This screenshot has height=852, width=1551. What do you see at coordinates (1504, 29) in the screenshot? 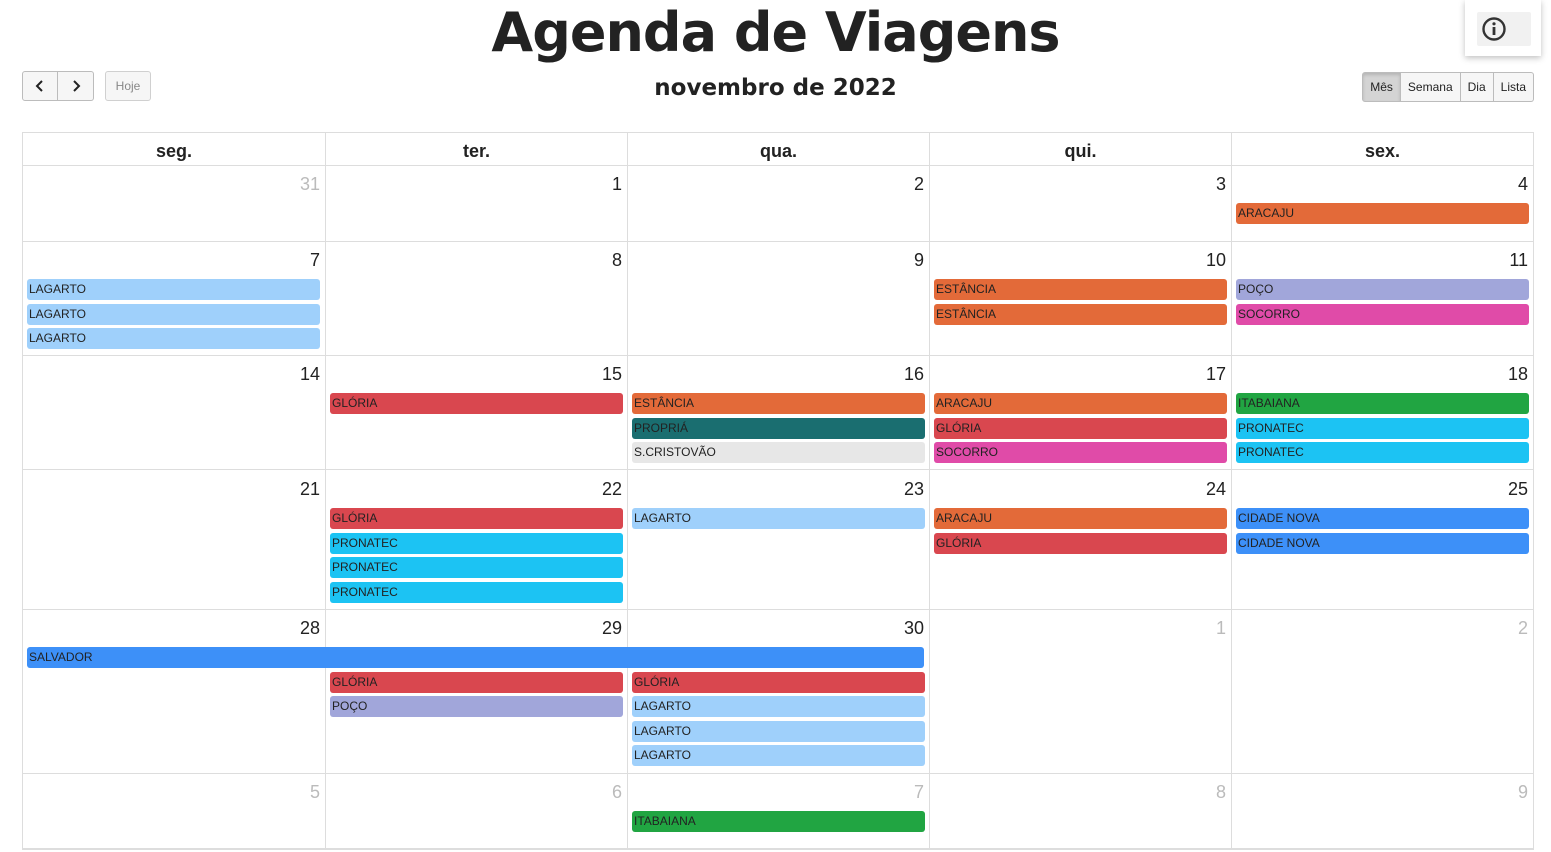
I see `info-button` at bounding box center [1504, 29].